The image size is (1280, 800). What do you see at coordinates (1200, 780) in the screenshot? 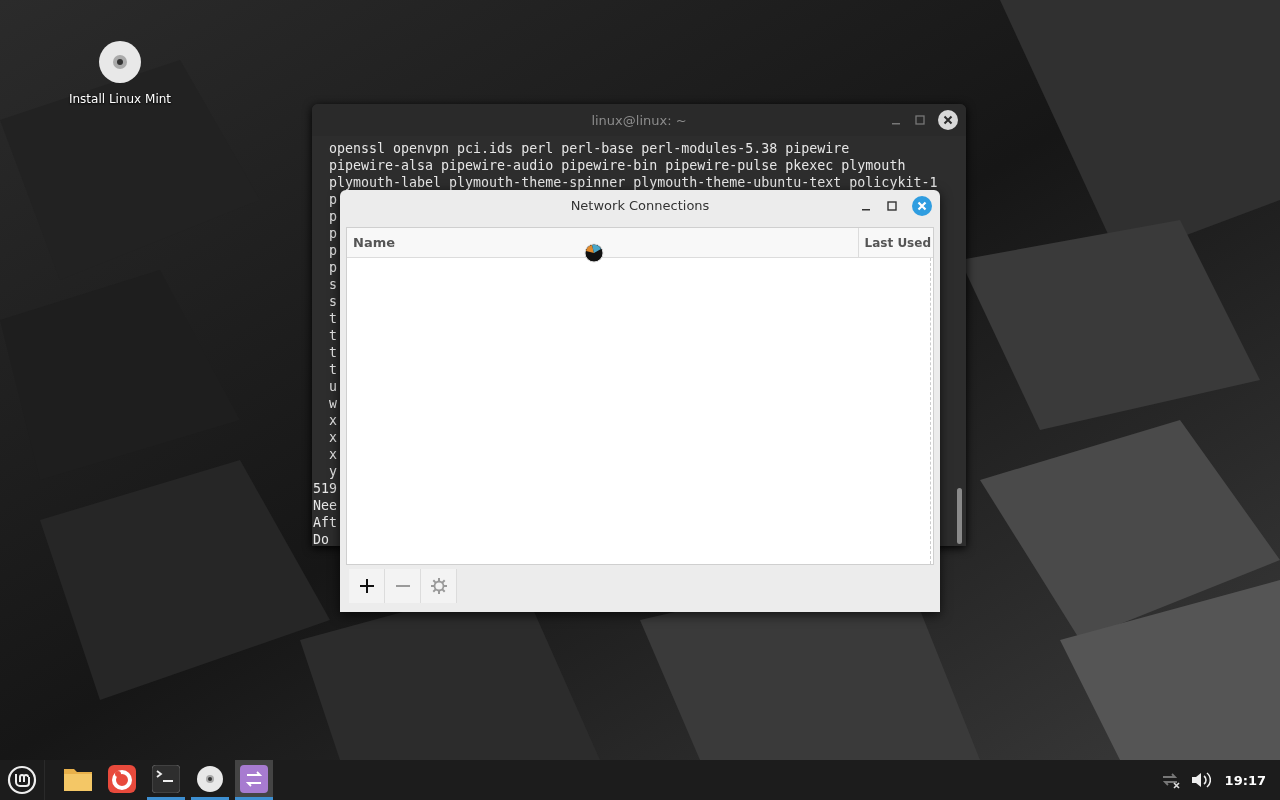
I see `volume-icon` at bounding box center [1200, 780].